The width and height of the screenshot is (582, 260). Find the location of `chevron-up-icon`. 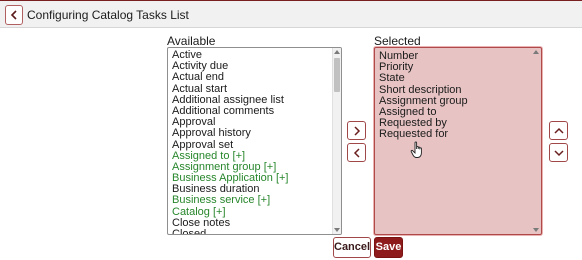

chevron-up-icon is located at coordinates (559, 130).